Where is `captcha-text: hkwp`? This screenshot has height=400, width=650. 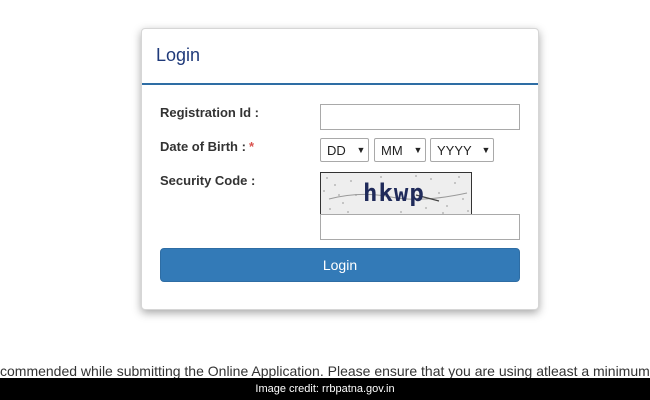
captcha-text: hkwp is located at coordinates (394, 193).